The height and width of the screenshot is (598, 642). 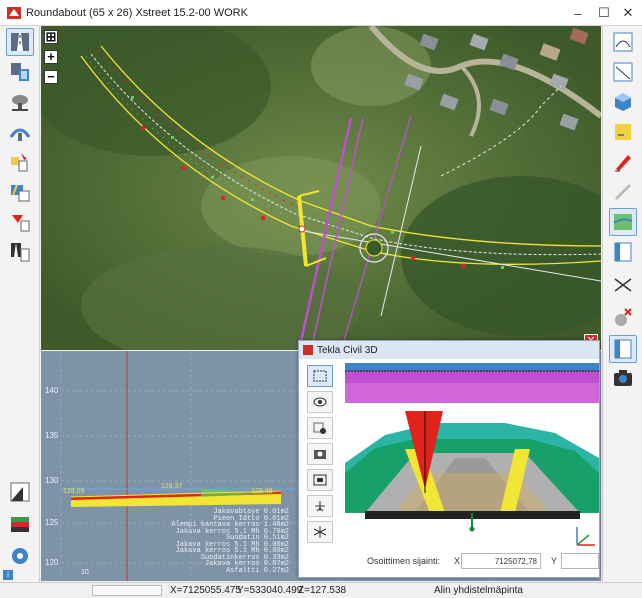 What do you see at coordinates (51, 57) in the screenshot?
I see `zoom-in-button: +` at bounding box center [51, 57].